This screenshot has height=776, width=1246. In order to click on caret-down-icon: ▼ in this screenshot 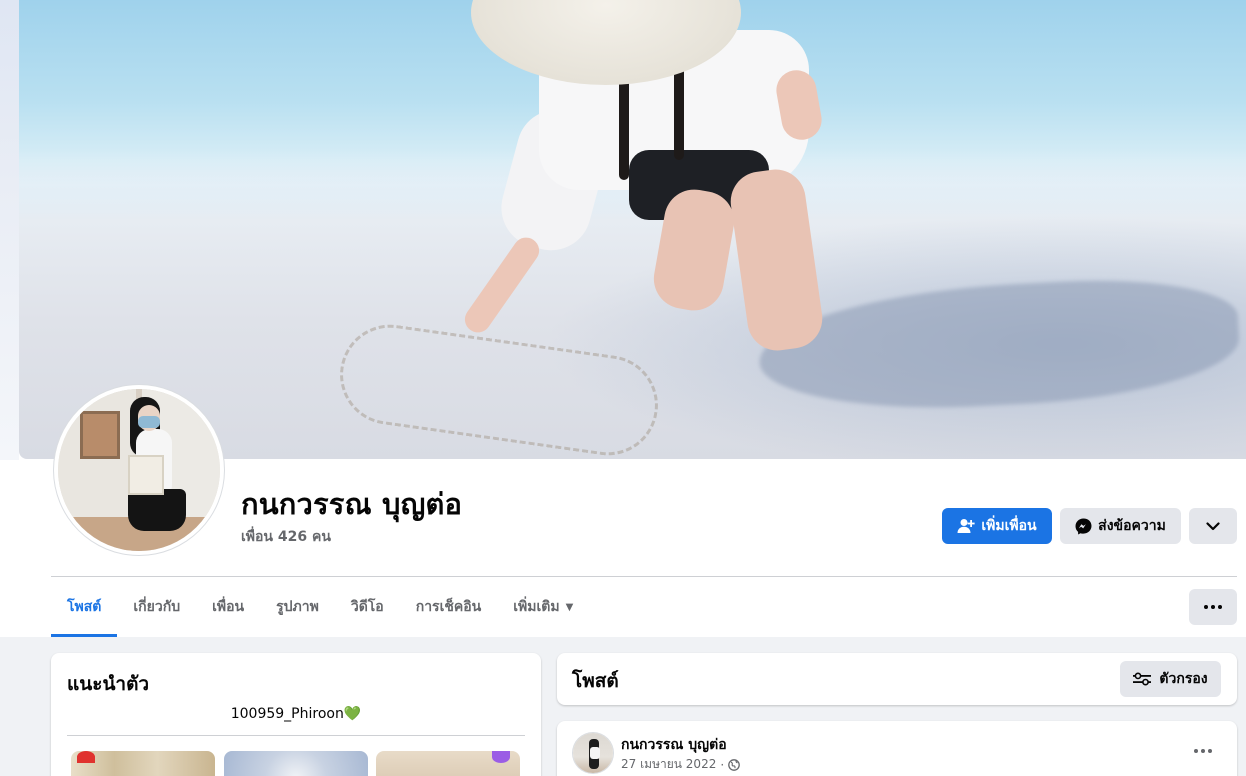, I will do `click(569, 607)`.